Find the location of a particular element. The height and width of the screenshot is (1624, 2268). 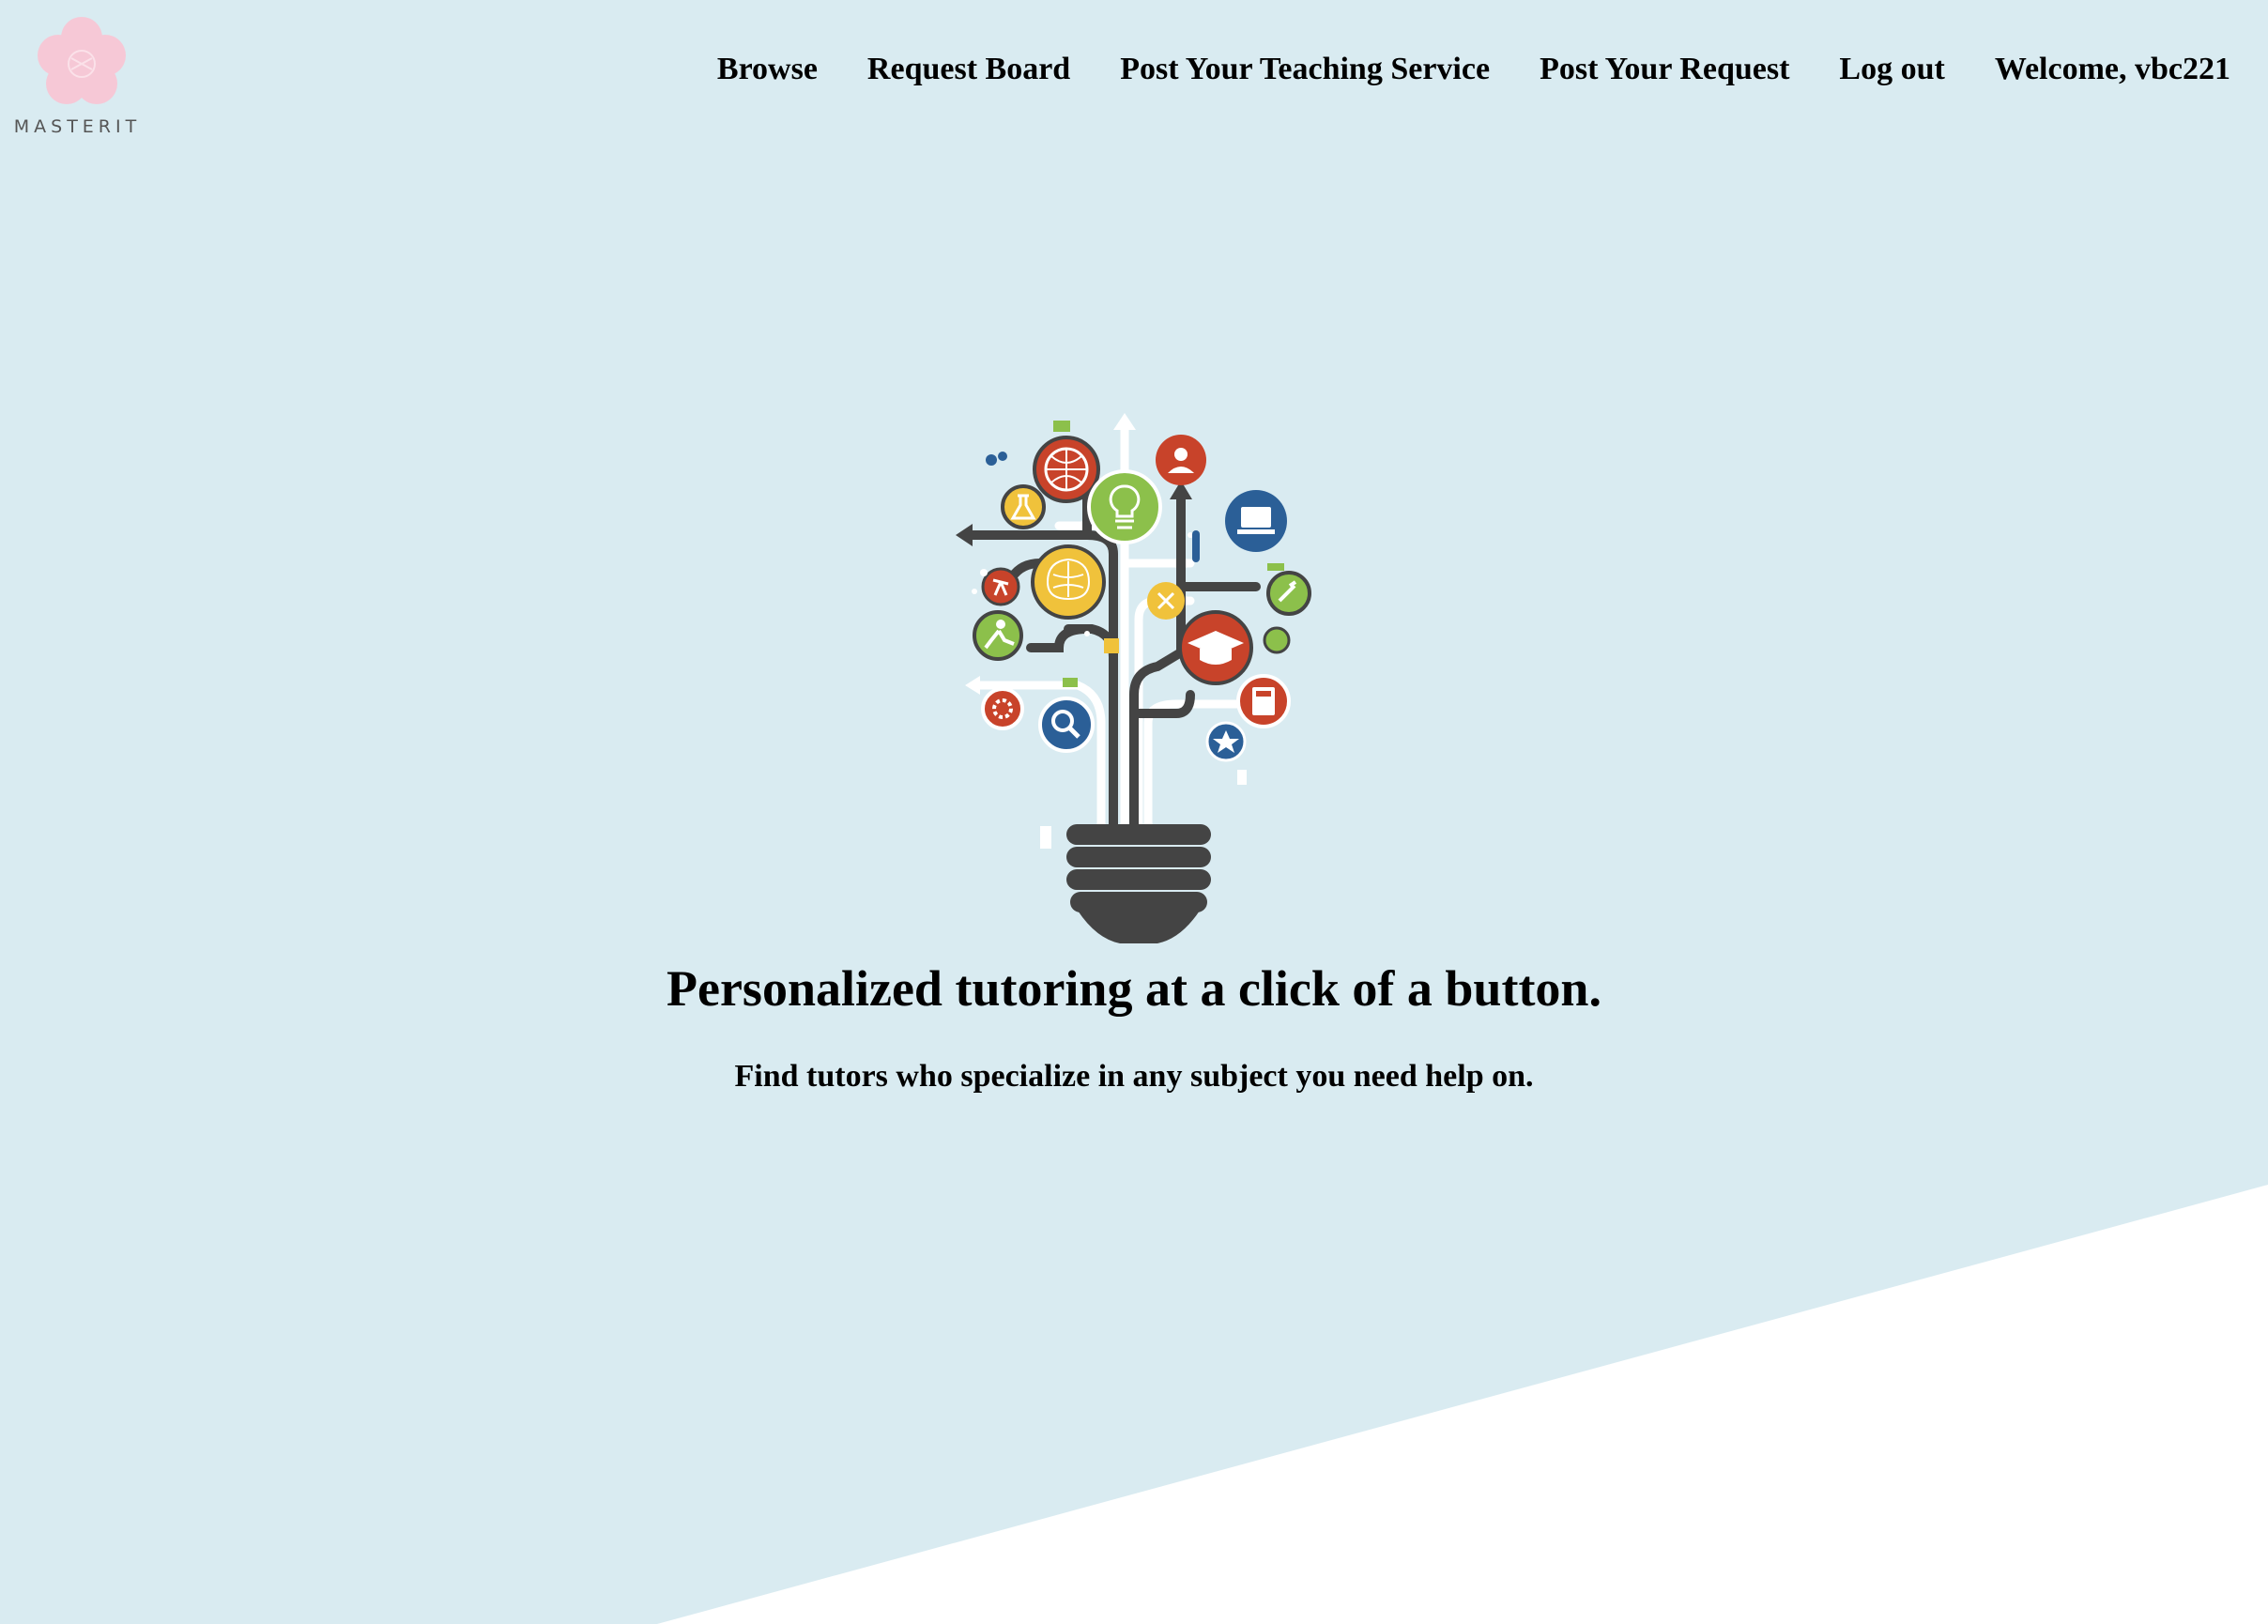

nav-browse: Browse is located at coordinates (767, 69).